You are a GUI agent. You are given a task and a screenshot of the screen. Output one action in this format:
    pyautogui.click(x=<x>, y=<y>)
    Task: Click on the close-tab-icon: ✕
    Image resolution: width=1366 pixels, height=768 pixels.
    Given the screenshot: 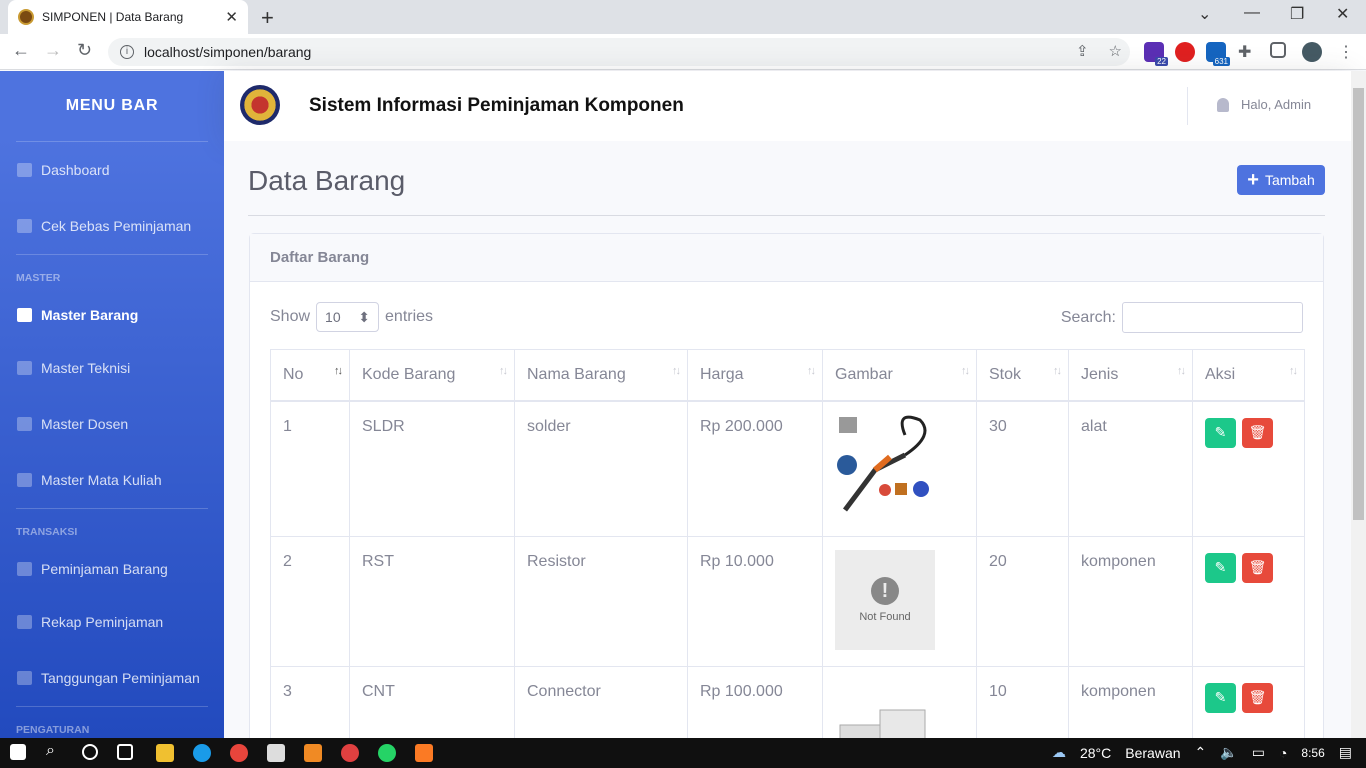 What is the action you would take?
    pyautogui.click(x=231, y=17)
    